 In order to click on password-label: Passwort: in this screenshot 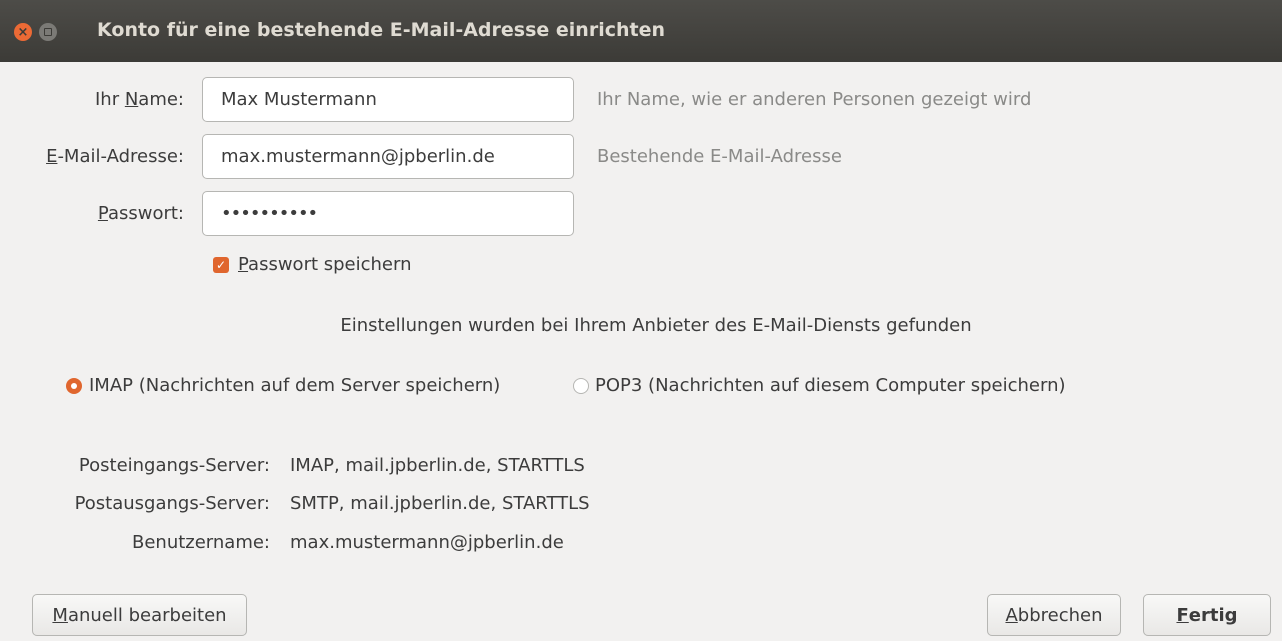, I will do `click(140, 213)`.